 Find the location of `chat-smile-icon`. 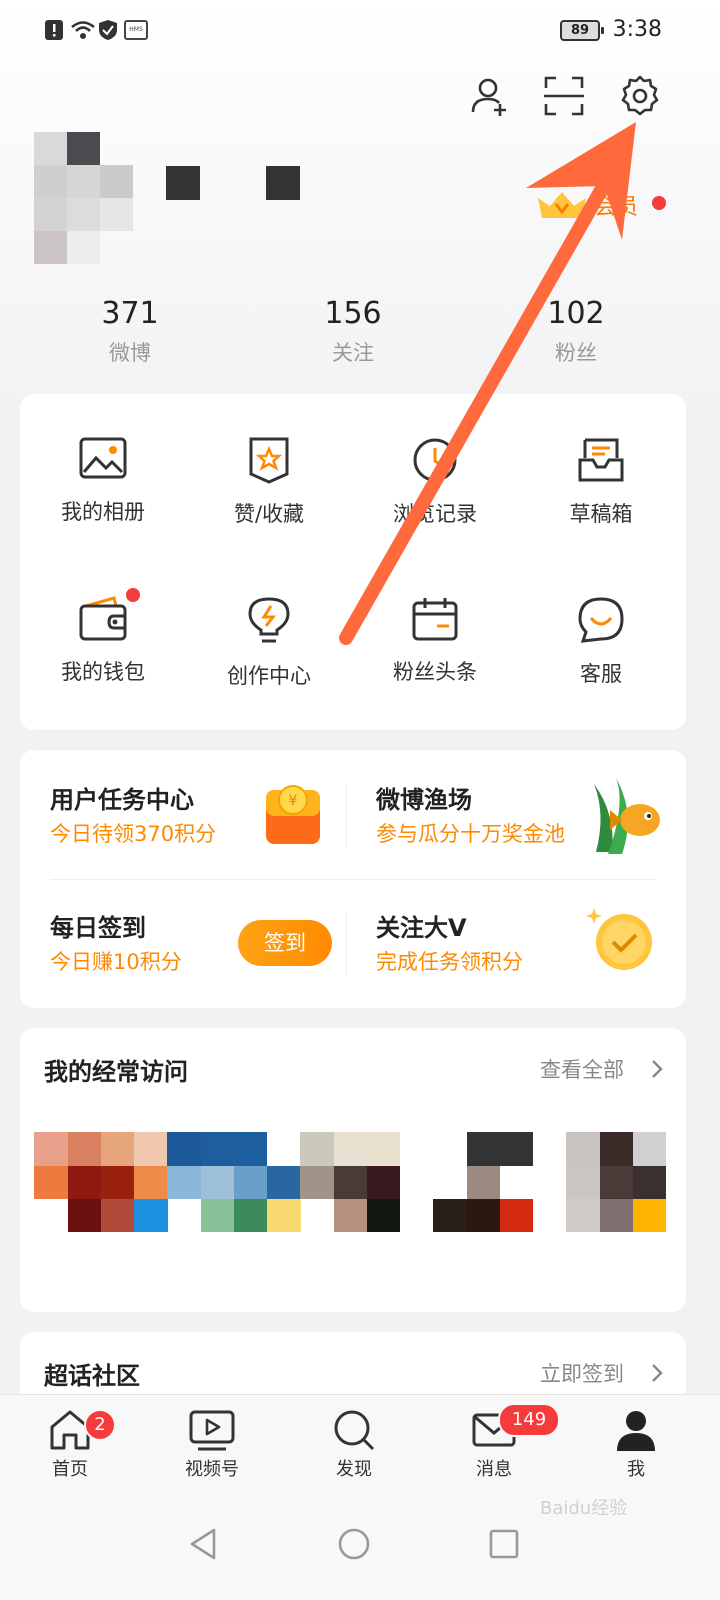

chat-smile-icon is located at coordinates (601, 620).